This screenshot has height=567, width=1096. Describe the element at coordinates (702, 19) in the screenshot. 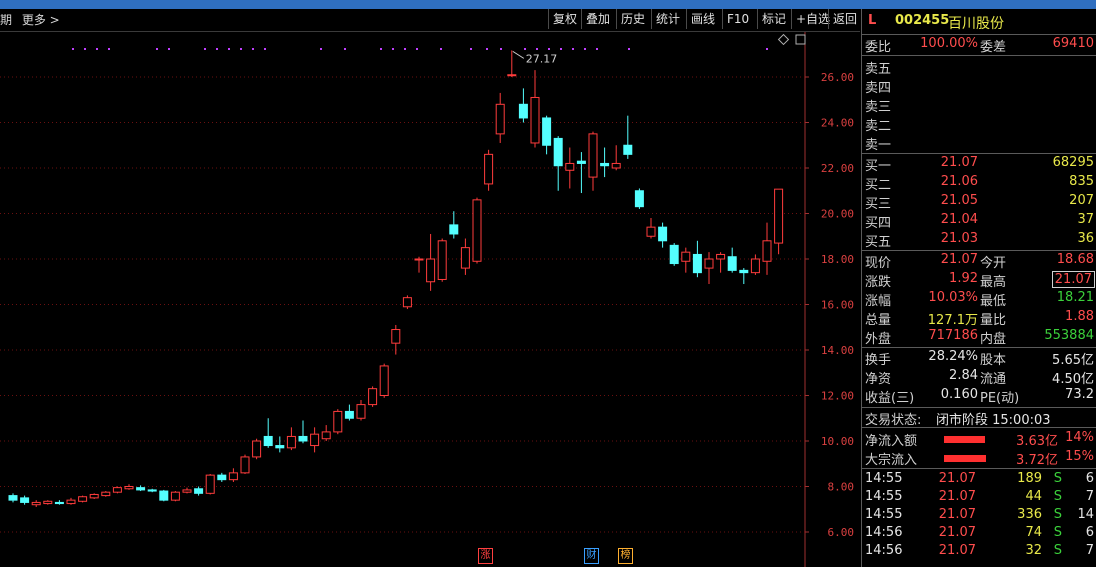

I see `toolbar-draw-line-button: 画线` at that location.